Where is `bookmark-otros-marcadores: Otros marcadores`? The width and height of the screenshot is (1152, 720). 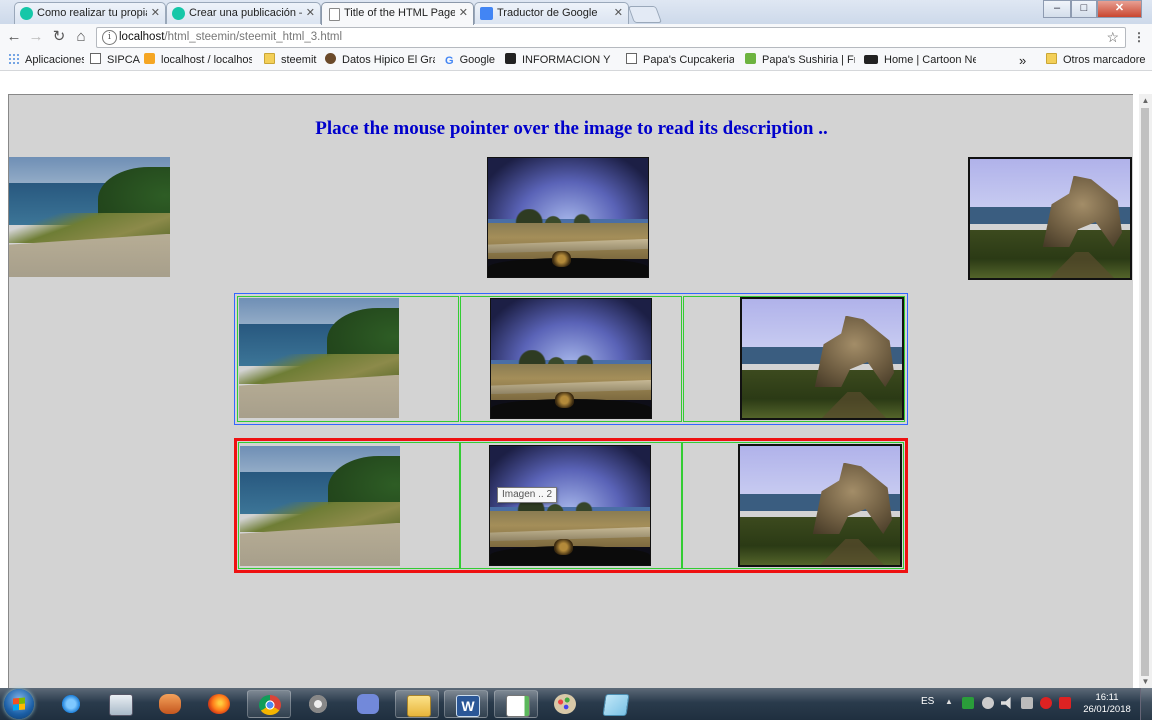
bookmark-otros-marcadores: Otros marcadores is located at coordinates (1096, 60).